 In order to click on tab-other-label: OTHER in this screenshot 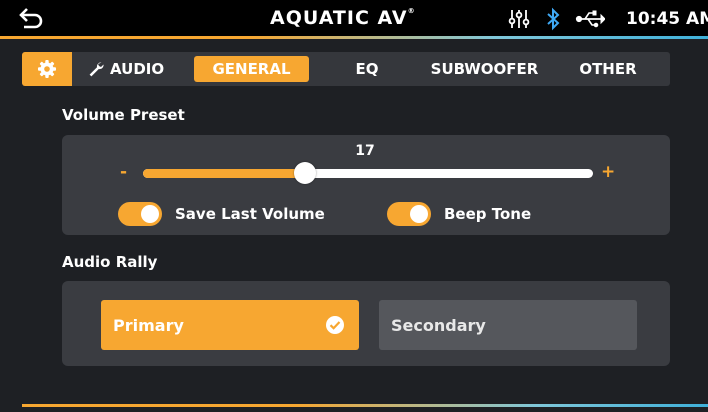, I will do `click(608, 69)`.